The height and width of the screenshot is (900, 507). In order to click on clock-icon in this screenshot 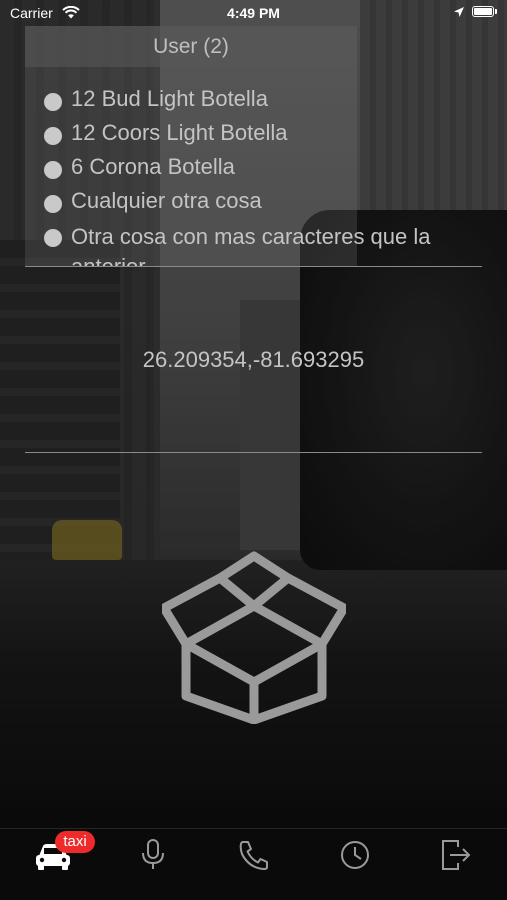, I will do `click(355, 856)`.